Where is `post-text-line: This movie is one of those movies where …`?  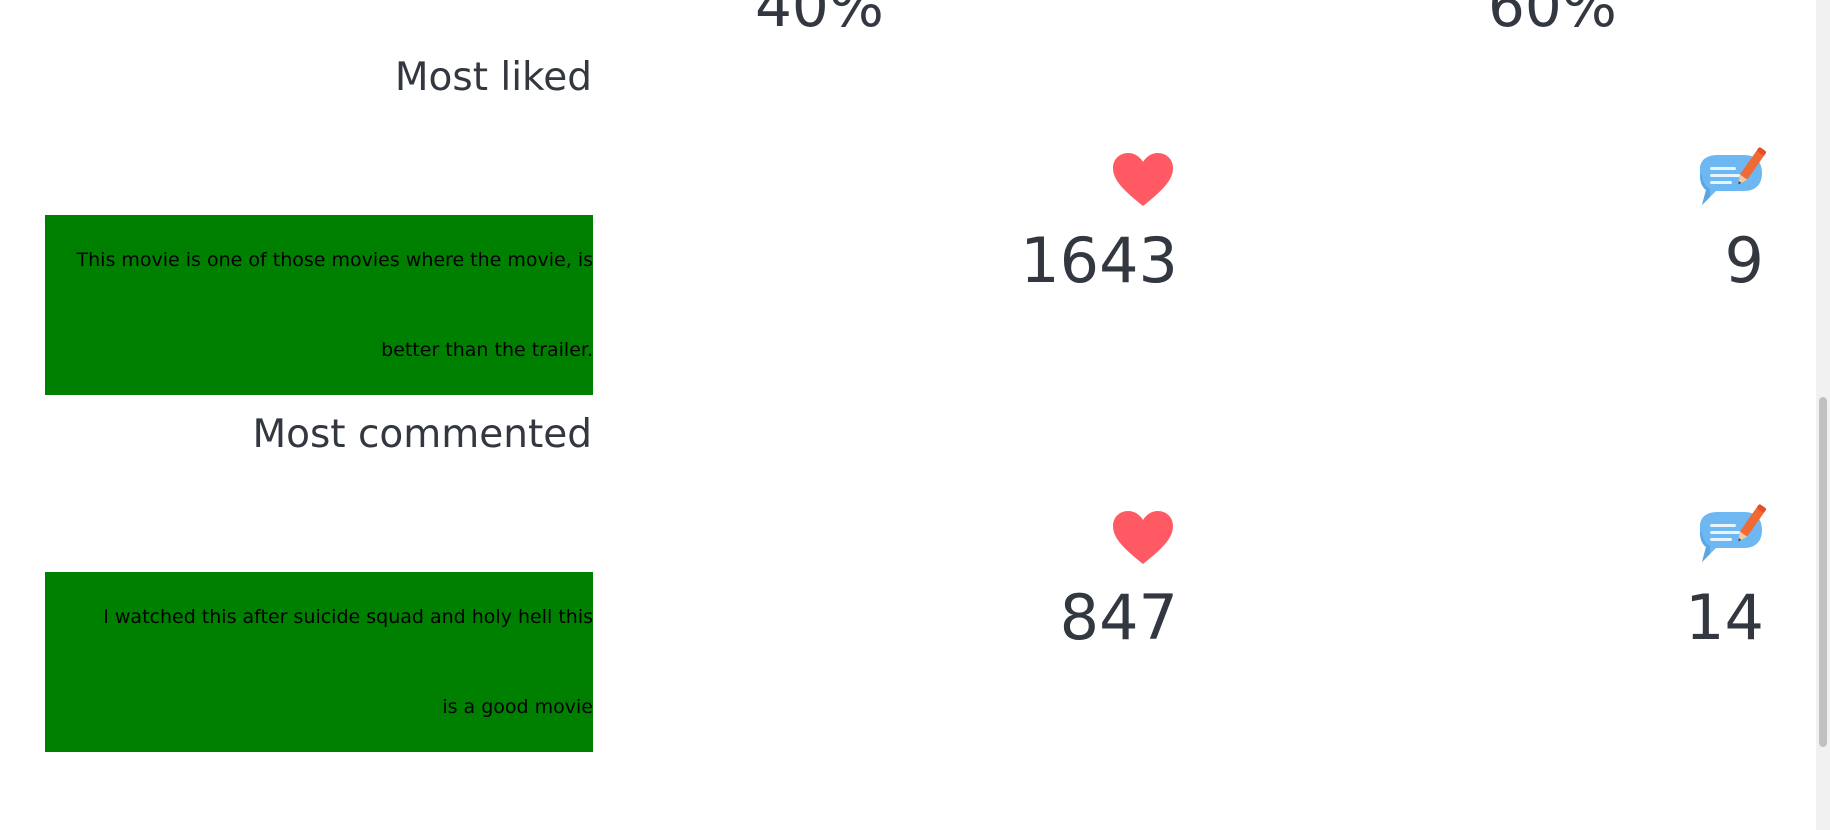
post-text-line: This movie is one of those movies where … is located at coordinates (334, 260).